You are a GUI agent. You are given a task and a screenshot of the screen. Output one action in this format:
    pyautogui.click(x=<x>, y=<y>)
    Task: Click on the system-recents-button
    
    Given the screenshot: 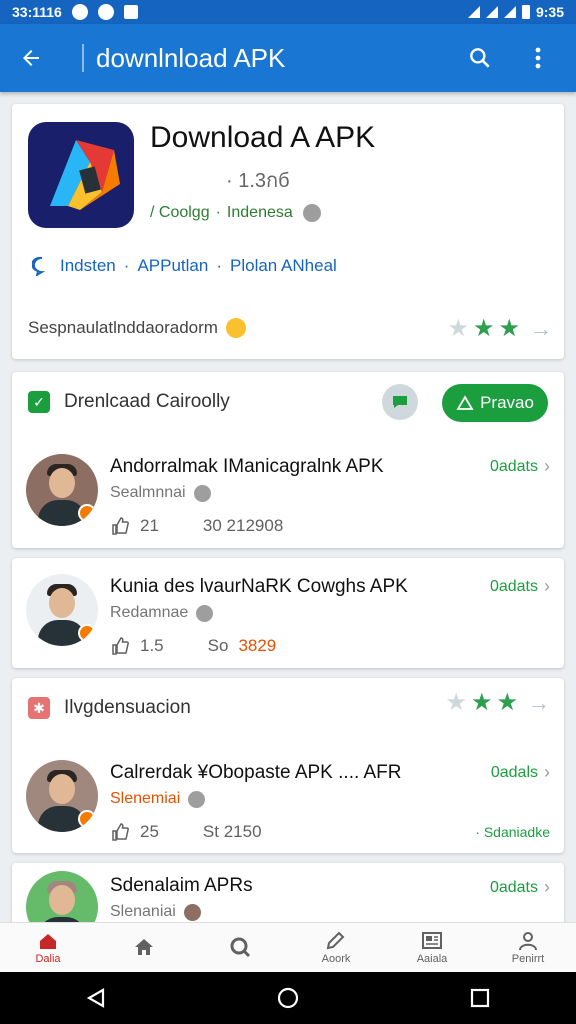 What is the action you would take?
    pyautogui.click(x=480, y=998)
    